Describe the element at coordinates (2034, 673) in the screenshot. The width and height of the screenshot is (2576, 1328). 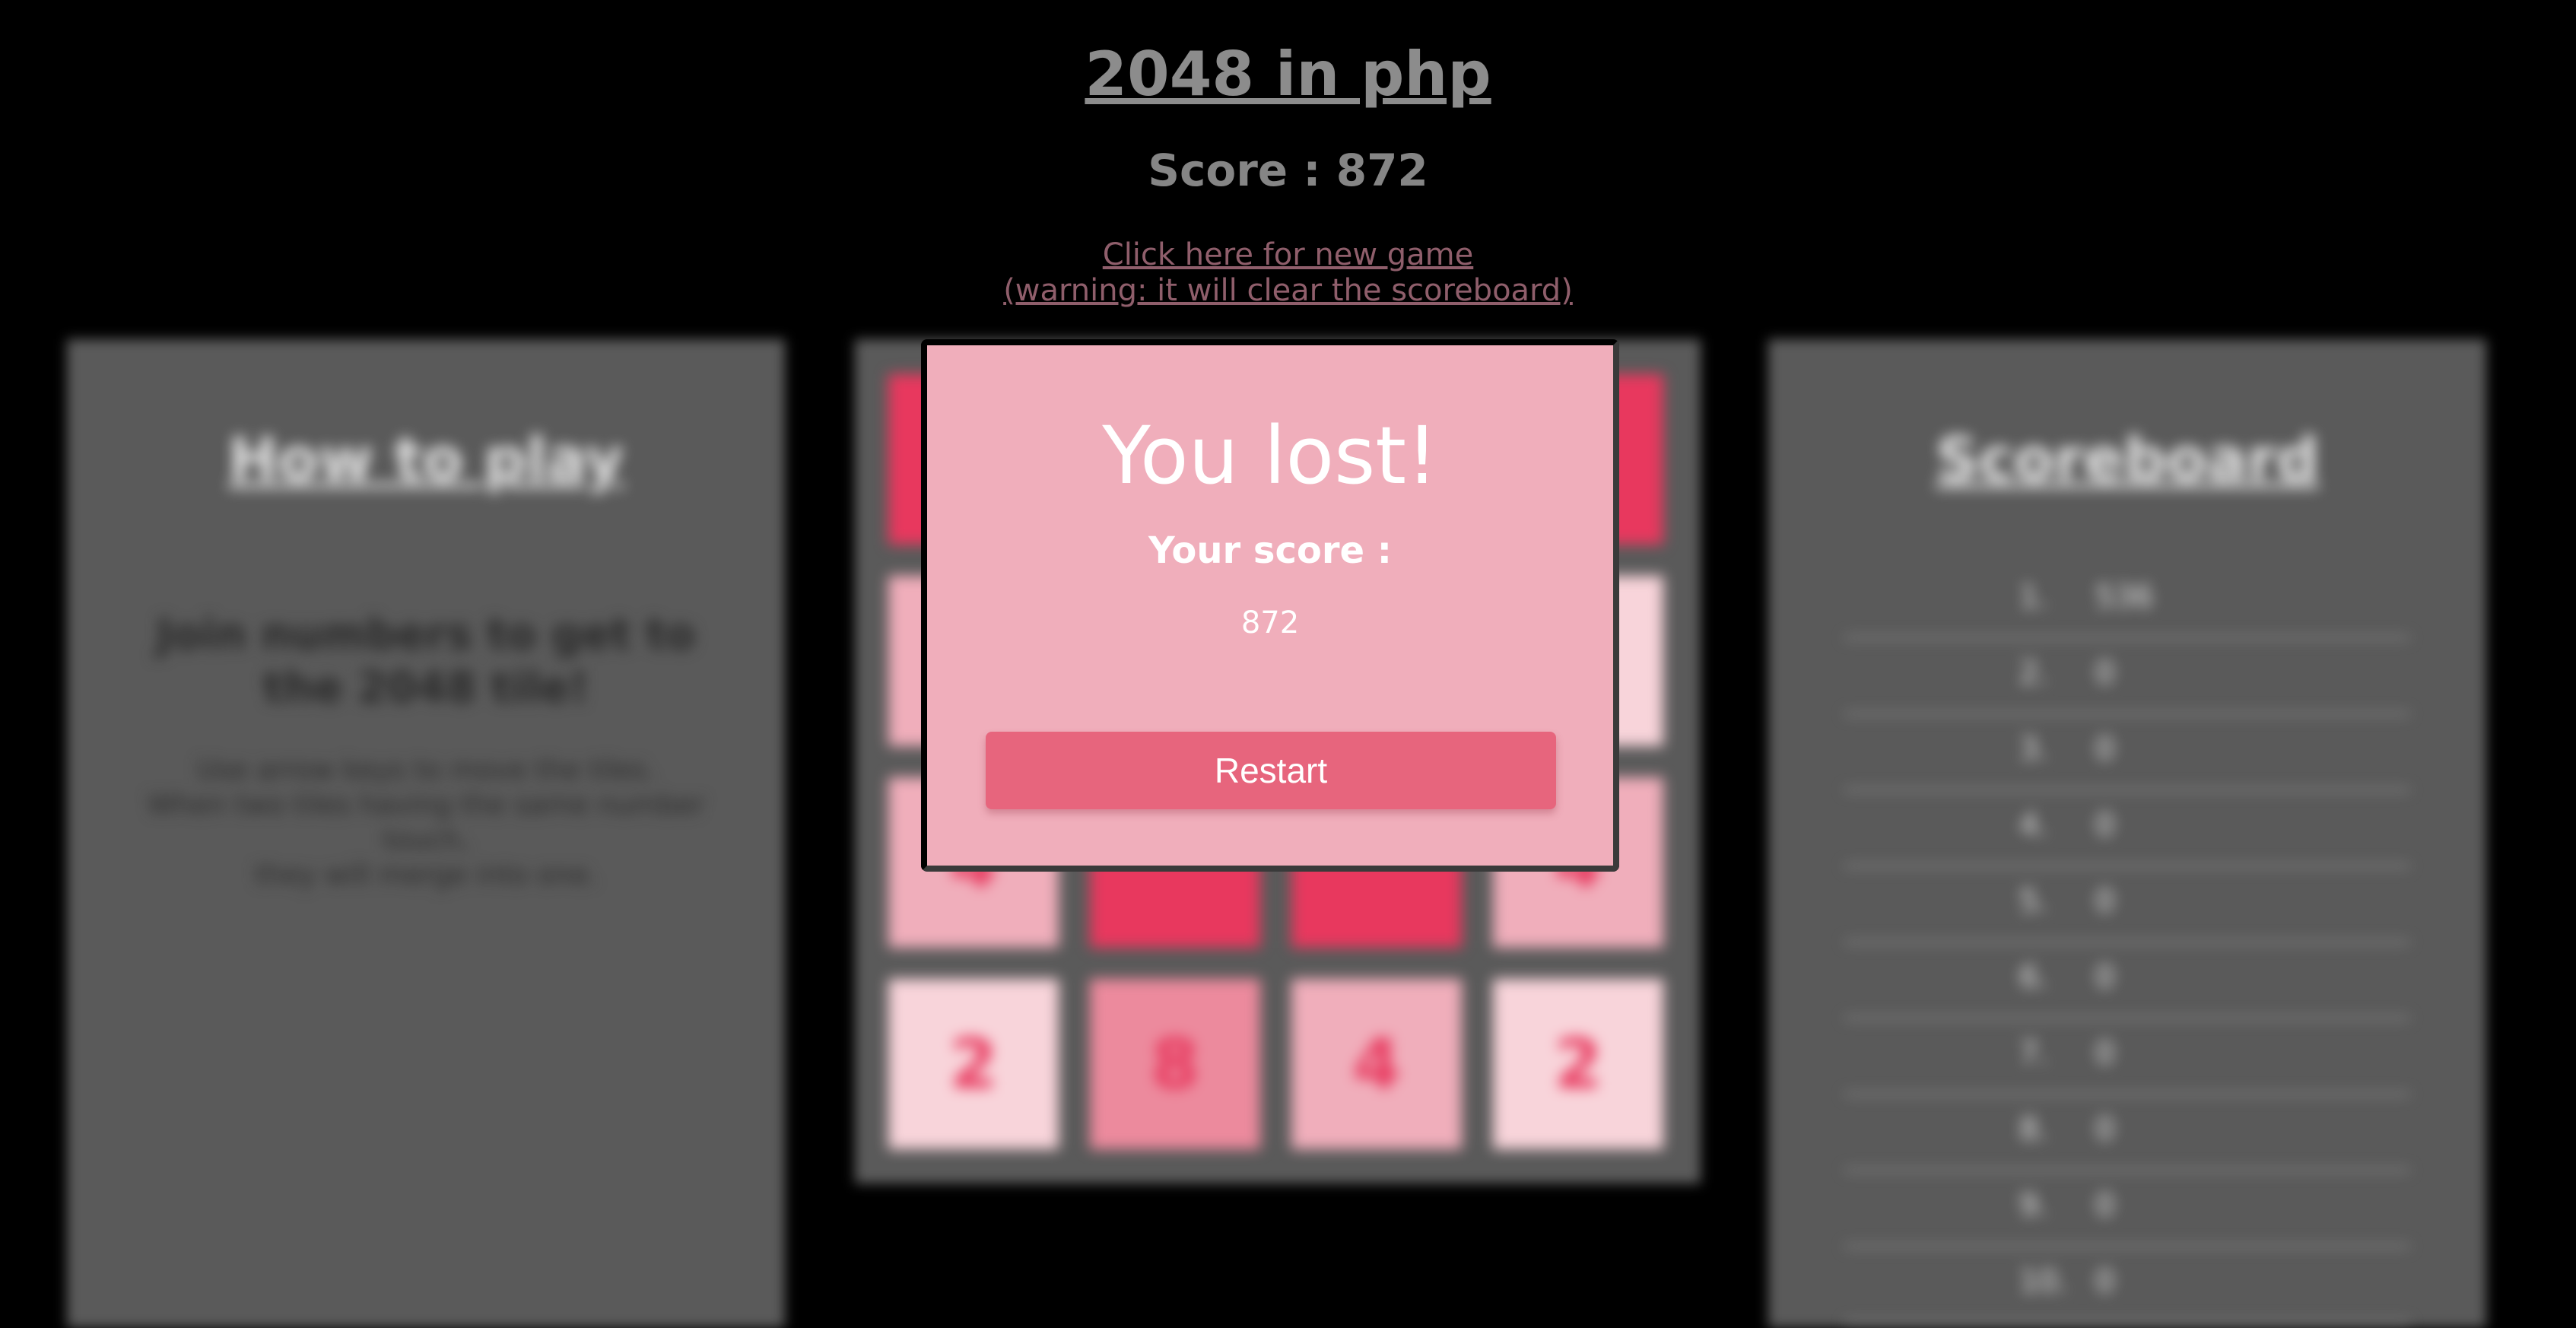
I see `scoreboard-rank: 2.` at that location.